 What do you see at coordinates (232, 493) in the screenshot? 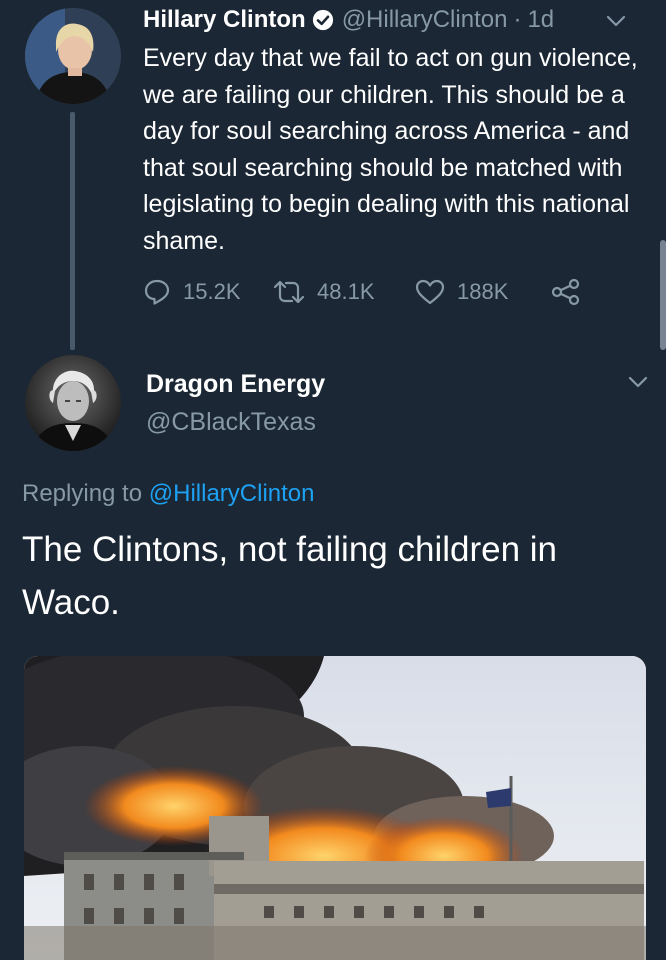
I see `replying-to-link: @HillaryClinton` at bounding box center [232, 493].